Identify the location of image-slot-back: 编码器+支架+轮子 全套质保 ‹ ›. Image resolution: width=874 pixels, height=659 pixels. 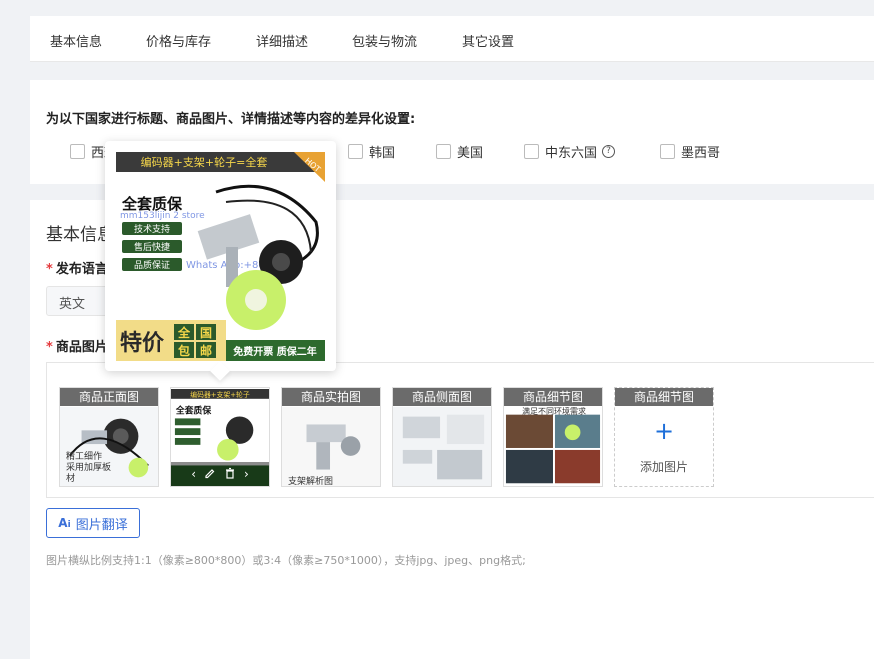
(220, 437).